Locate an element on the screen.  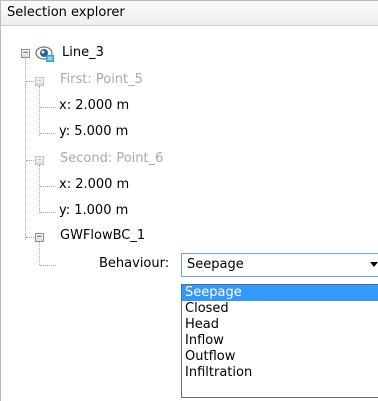
tree-line-first-y is located at coordinates (48, 133).